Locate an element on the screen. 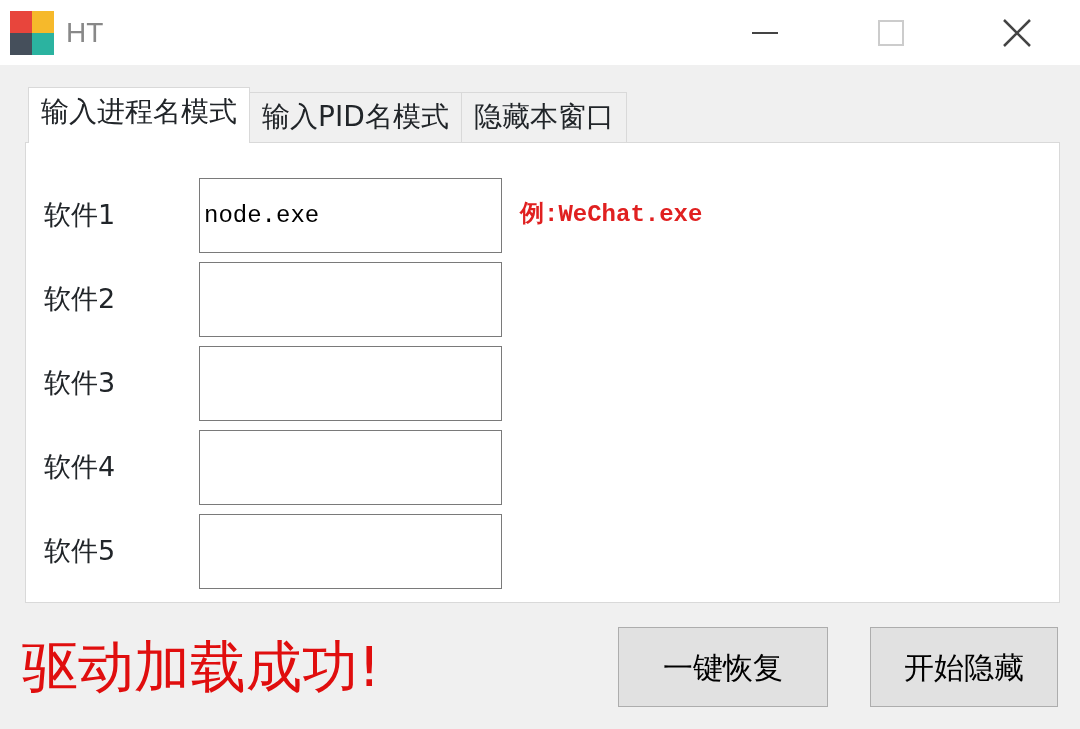 The width and height of the screenshot is (1080, 729). close-icon is located at coordinates (1017, 32).